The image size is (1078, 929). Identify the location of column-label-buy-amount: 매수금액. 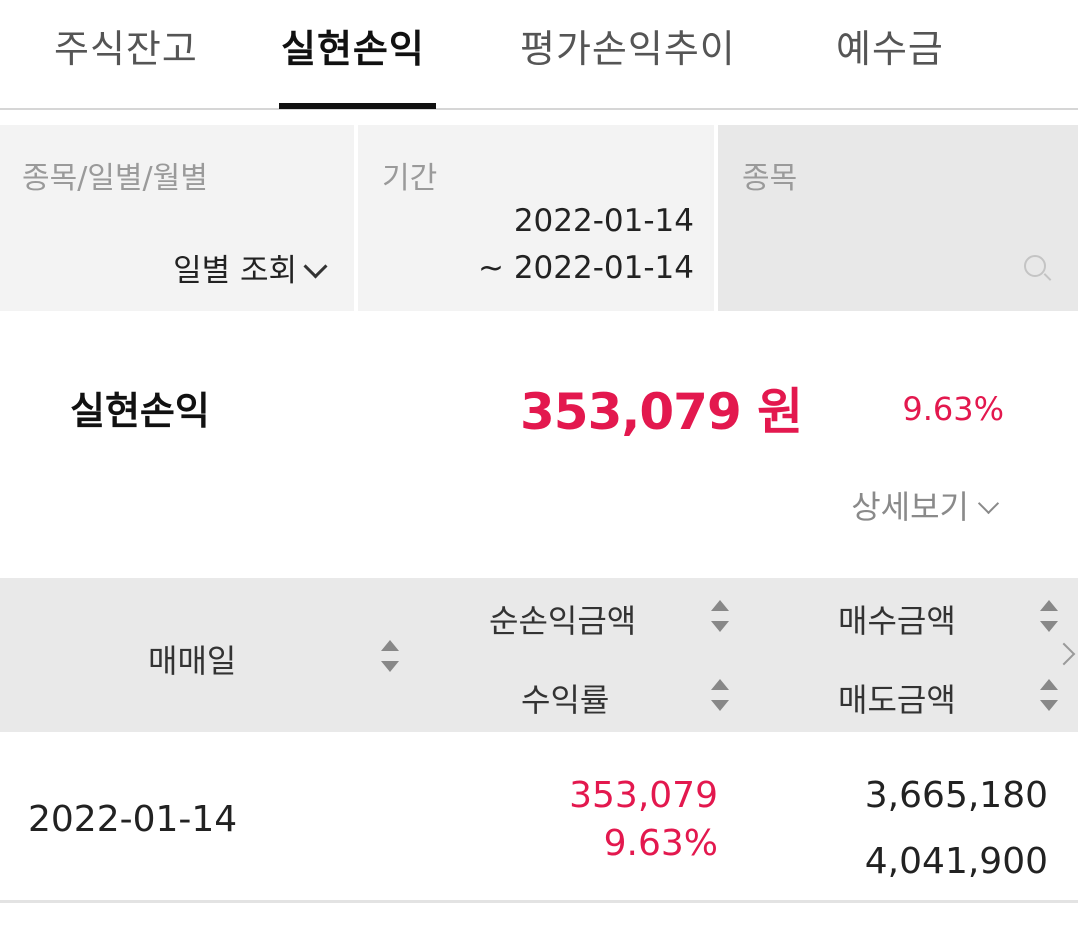
(897, 621).